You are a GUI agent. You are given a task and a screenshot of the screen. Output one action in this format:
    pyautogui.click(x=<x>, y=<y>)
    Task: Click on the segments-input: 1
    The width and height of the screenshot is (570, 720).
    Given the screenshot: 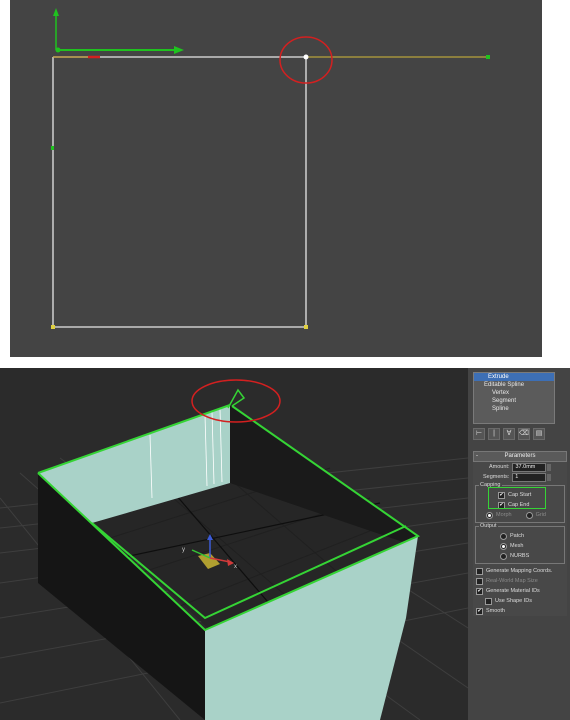 What is the action you would take?
    pyautogui.click(x=529, y=477)
    